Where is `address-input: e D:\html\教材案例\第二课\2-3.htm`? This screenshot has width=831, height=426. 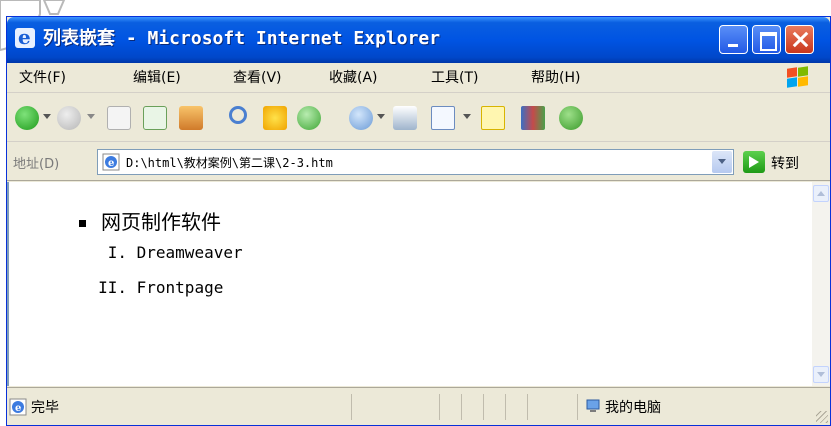 address-input: e D:\html\教材案例\第二课\2-3.htm is located at coordinates (415, 162).